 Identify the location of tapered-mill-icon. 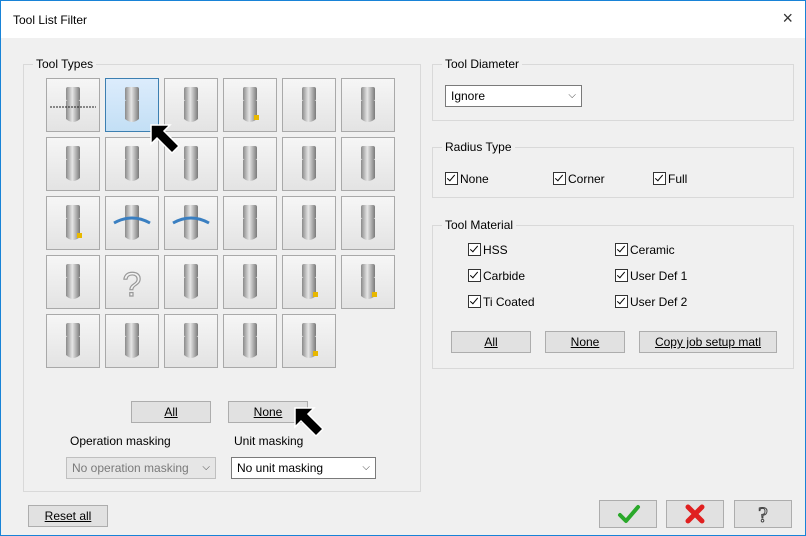
(132, 340).